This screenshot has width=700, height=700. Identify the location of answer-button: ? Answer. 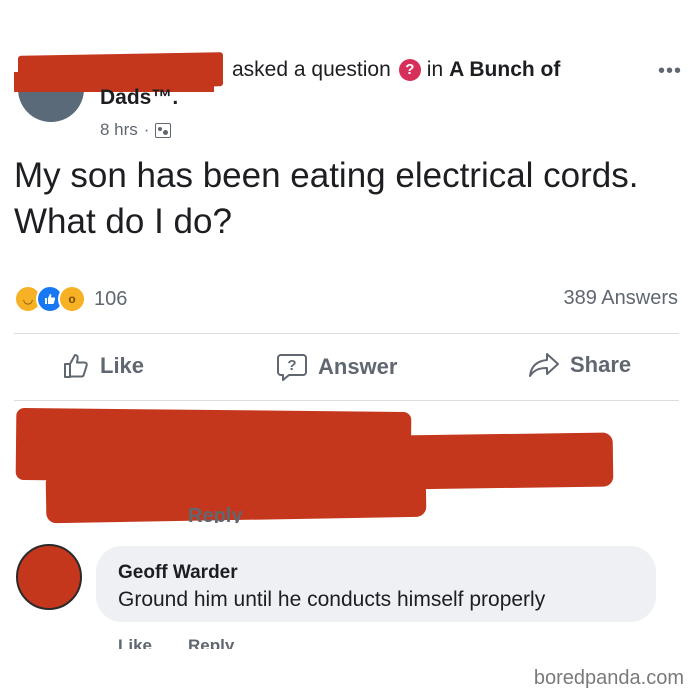
(336, 367).